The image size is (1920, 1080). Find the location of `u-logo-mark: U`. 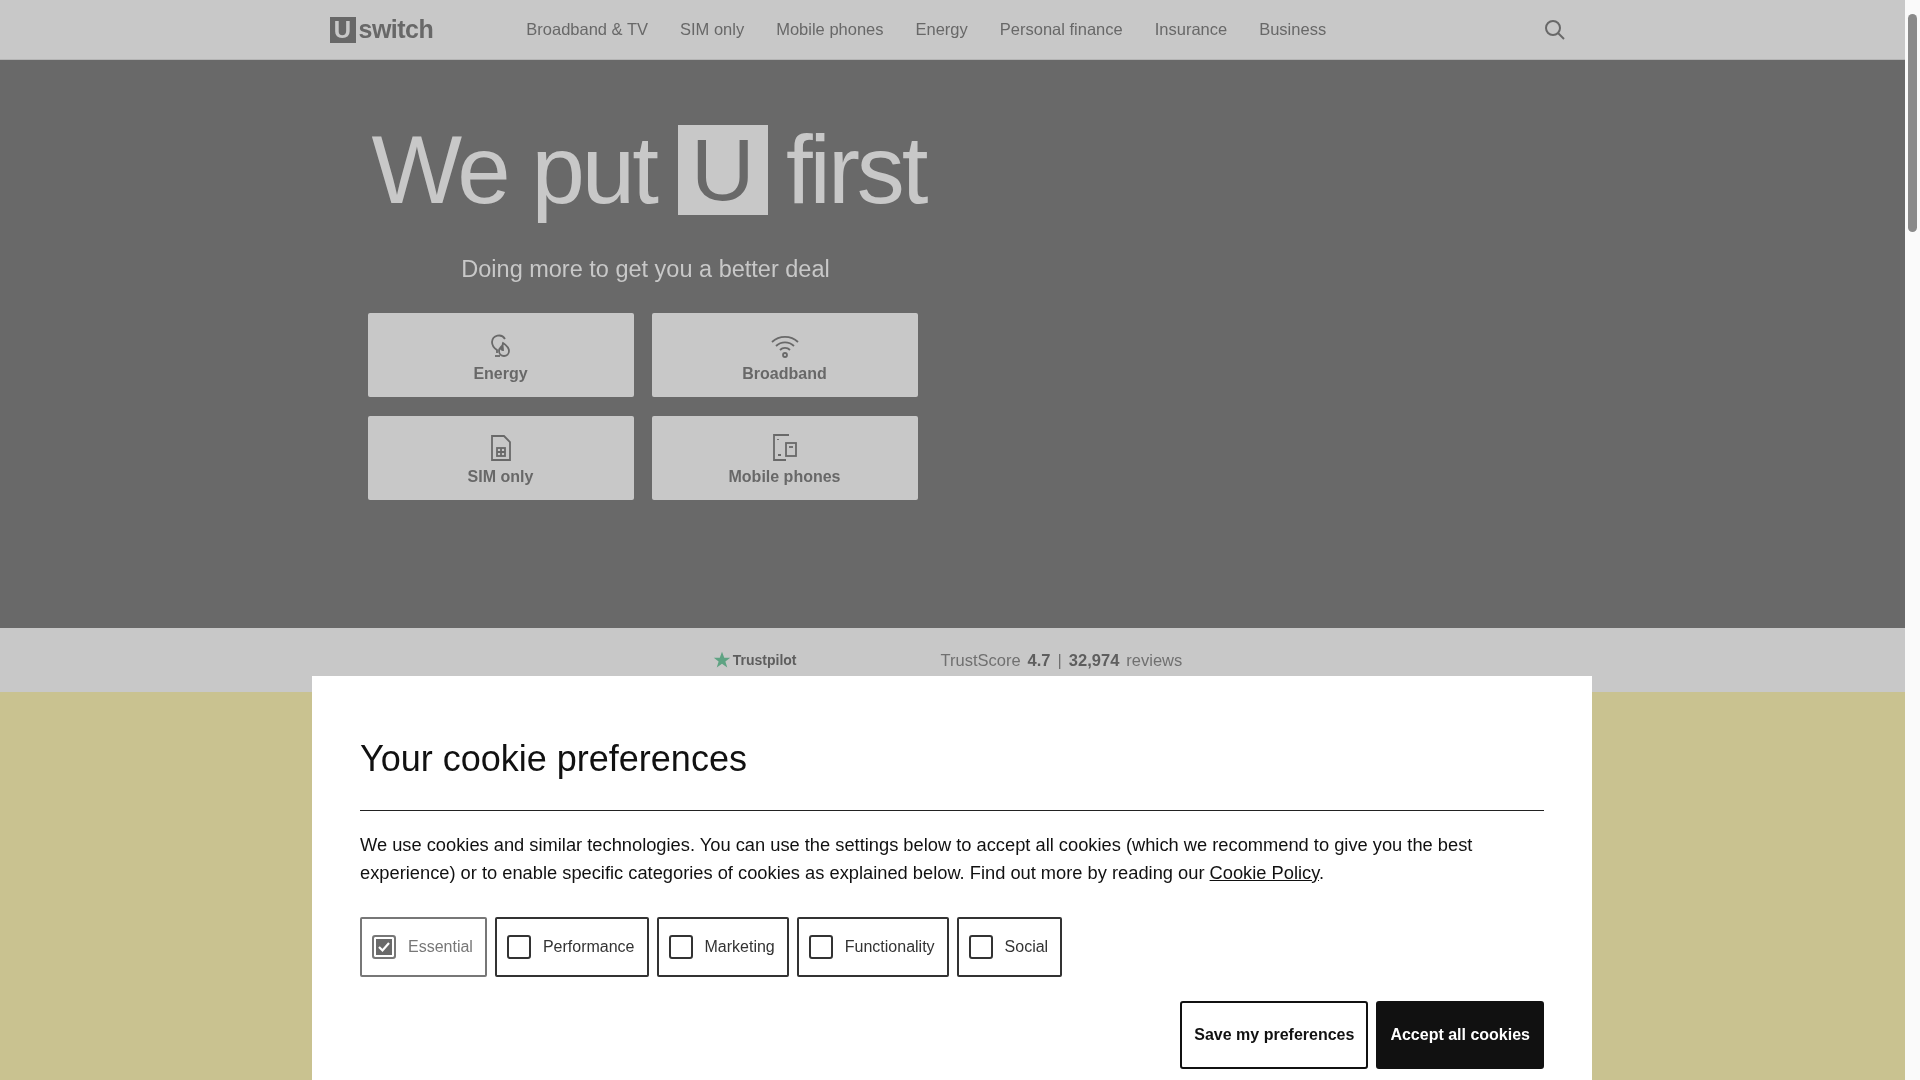

u-logo-mark: U is located at coordinates (722, 170).